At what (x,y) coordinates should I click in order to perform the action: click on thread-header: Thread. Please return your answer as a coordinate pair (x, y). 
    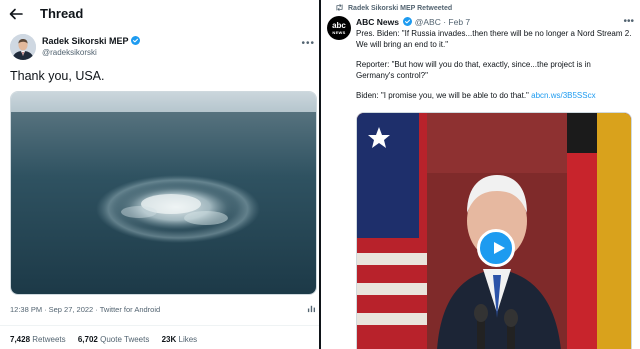
    Looking at the image, I should click on (160, 15).